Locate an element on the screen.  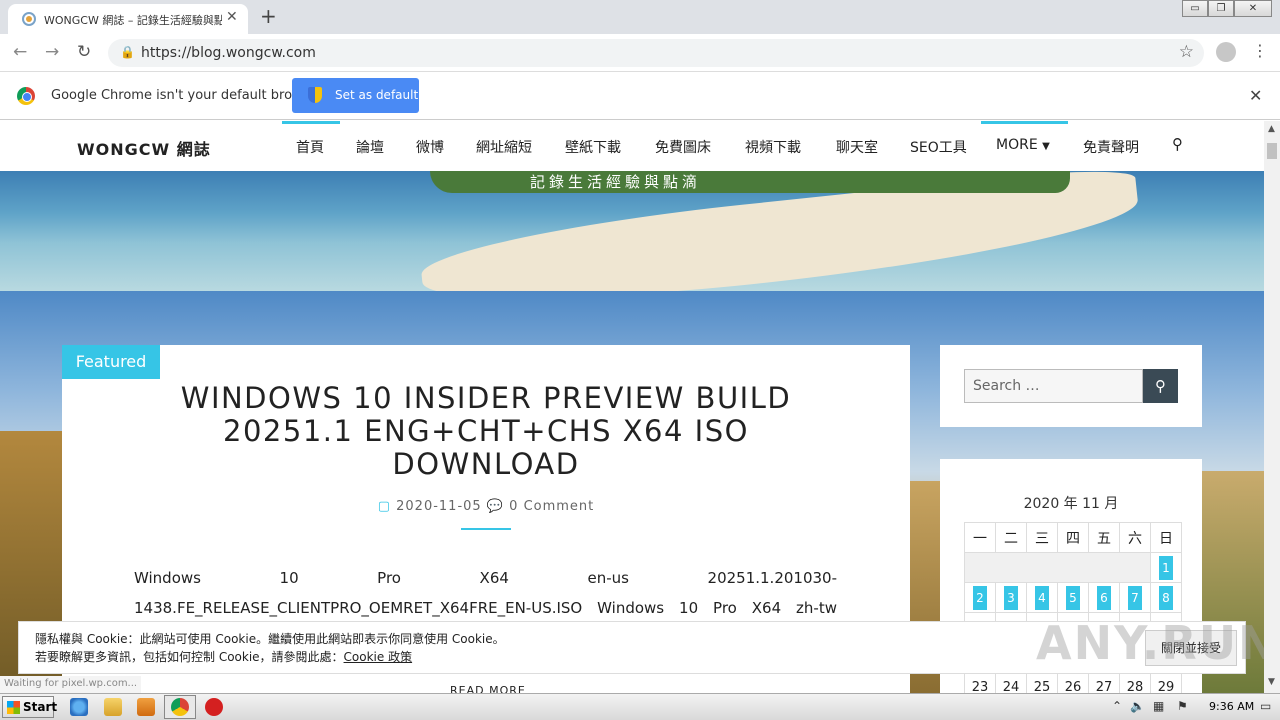
media-player-icon is located at coordinates (146, 707).